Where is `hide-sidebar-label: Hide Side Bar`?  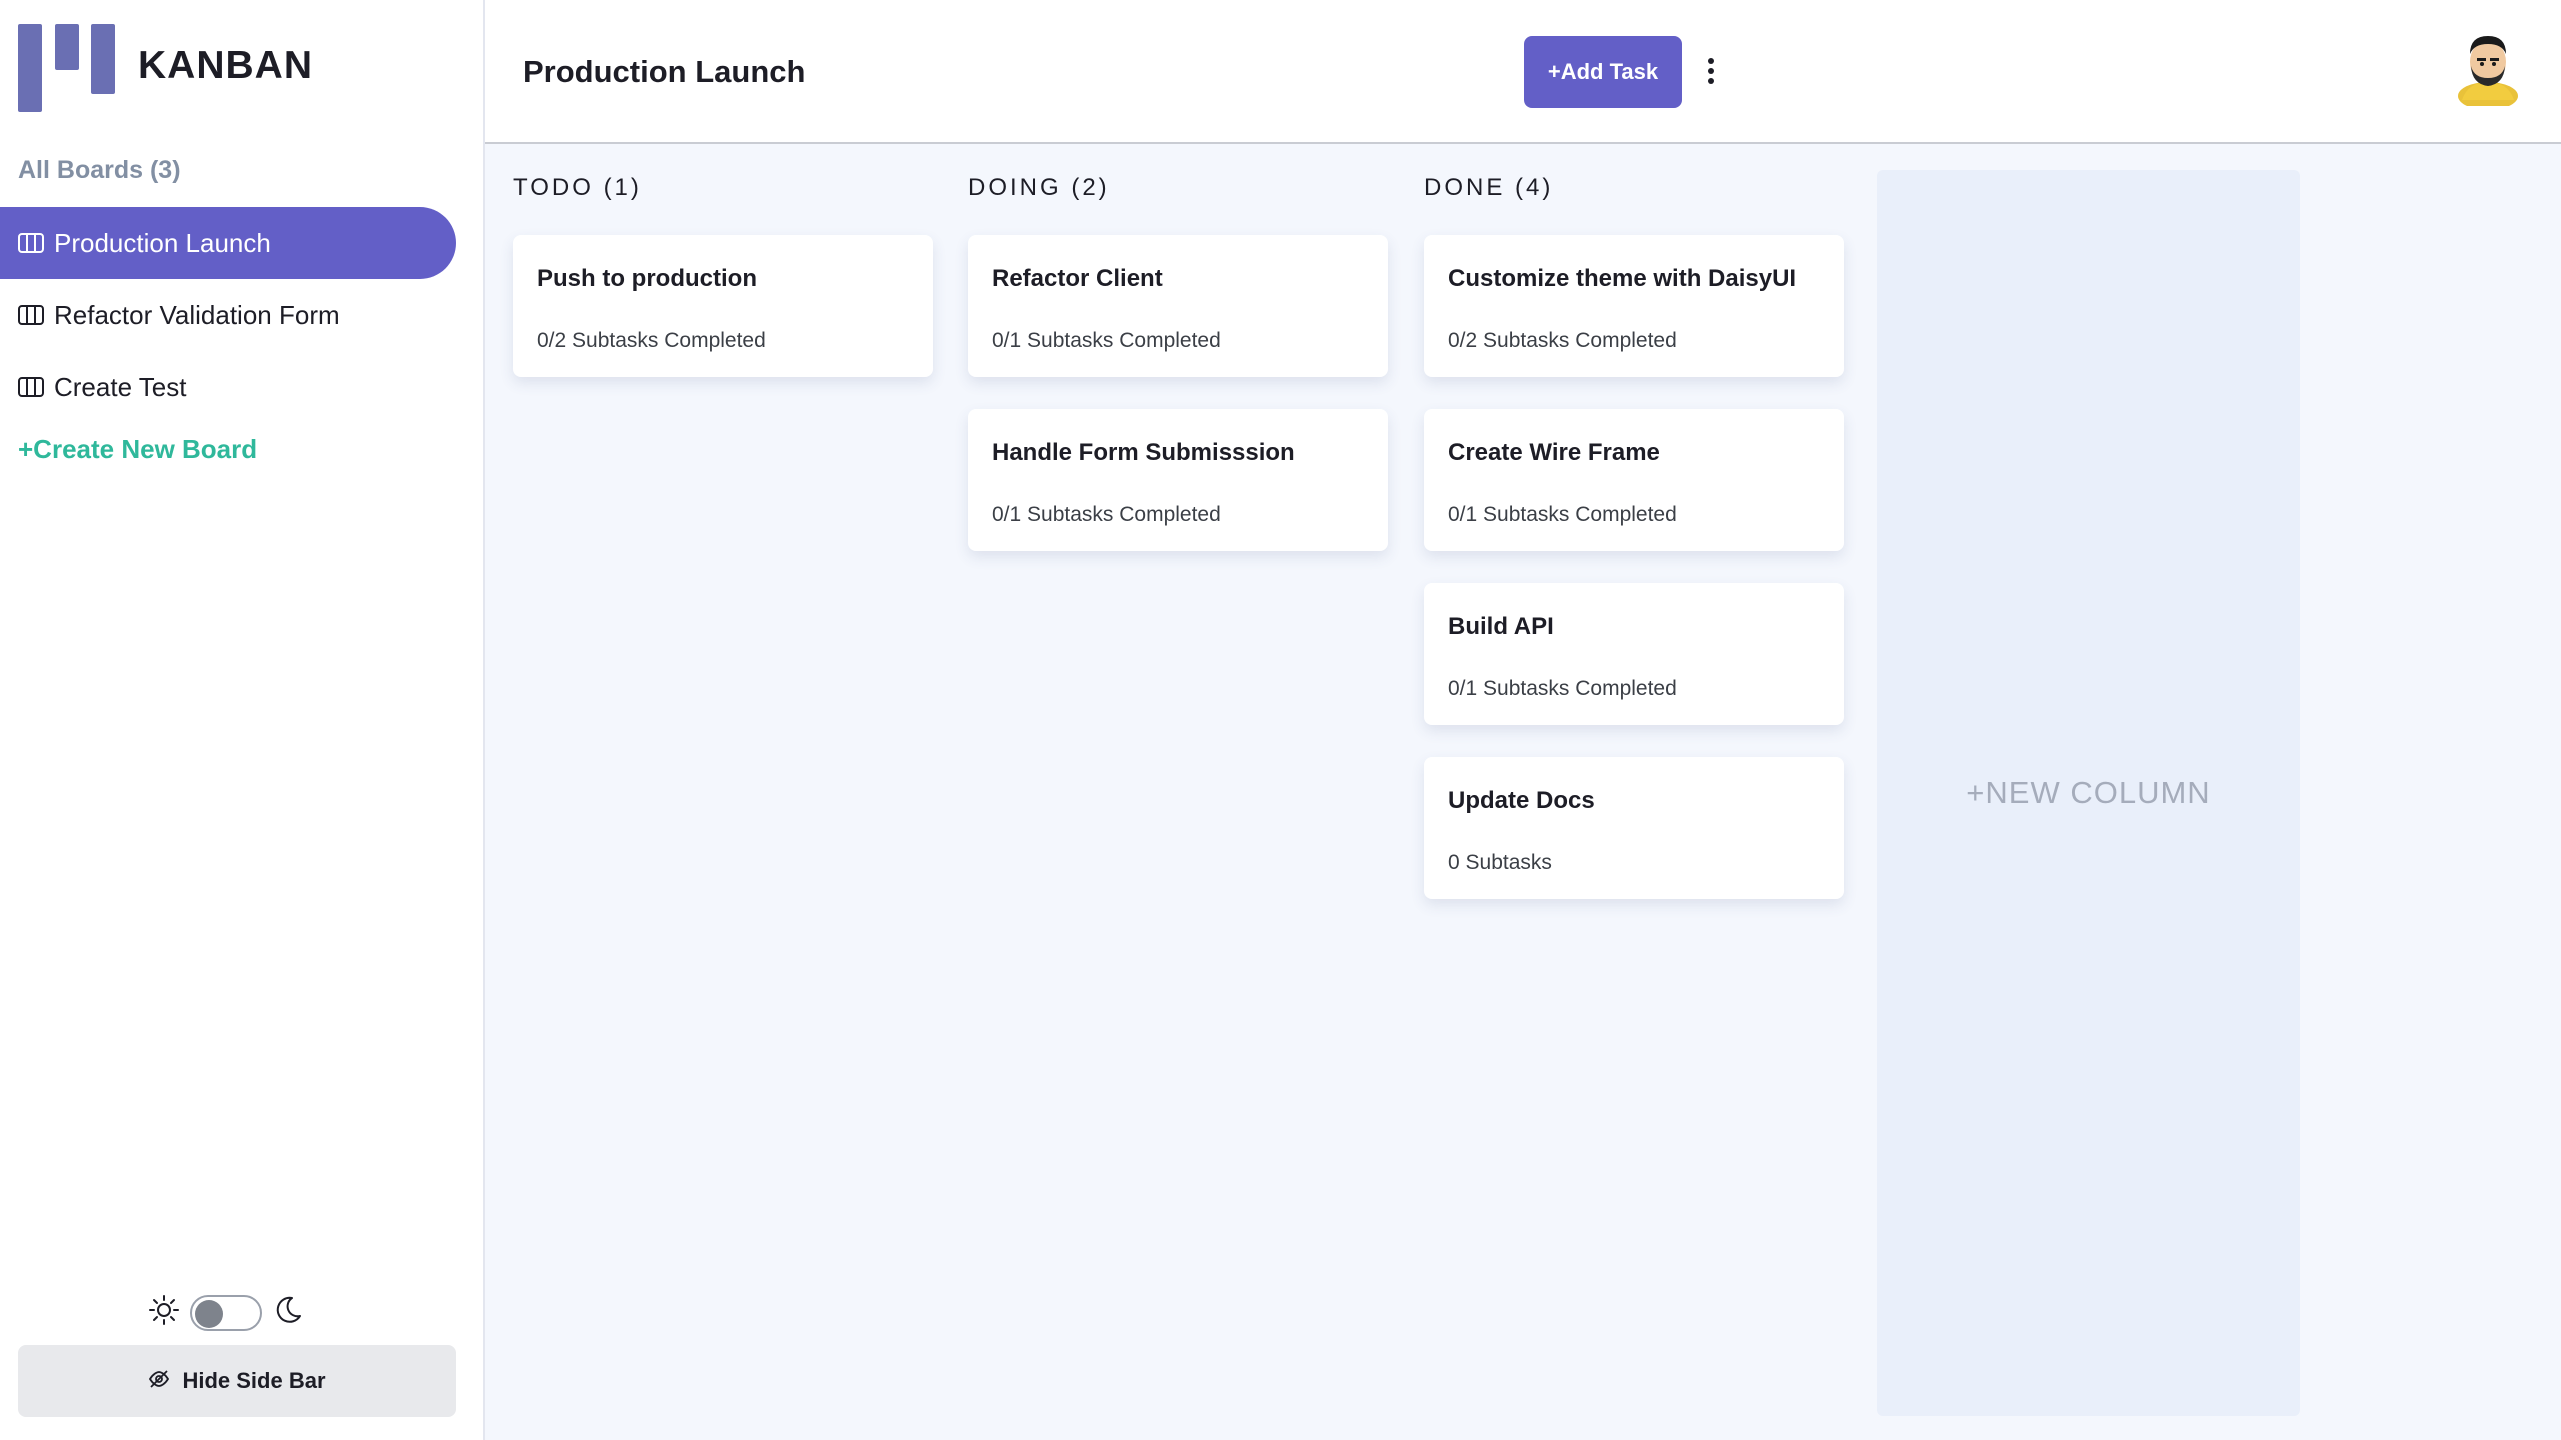
hide-sidebar-label: Hide Side Bar is located at coordinates (254, 1380).